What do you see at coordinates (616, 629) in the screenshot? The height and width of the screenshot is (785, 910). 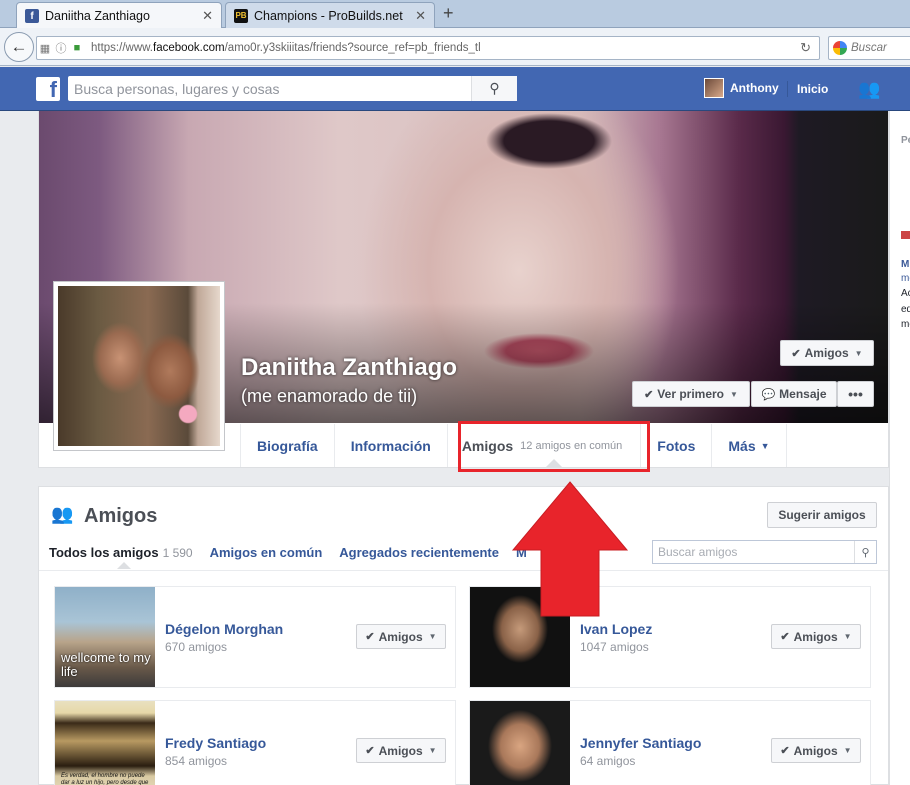 I see `friend-name: Ivan Lopez` at bounding box center [616, 629].